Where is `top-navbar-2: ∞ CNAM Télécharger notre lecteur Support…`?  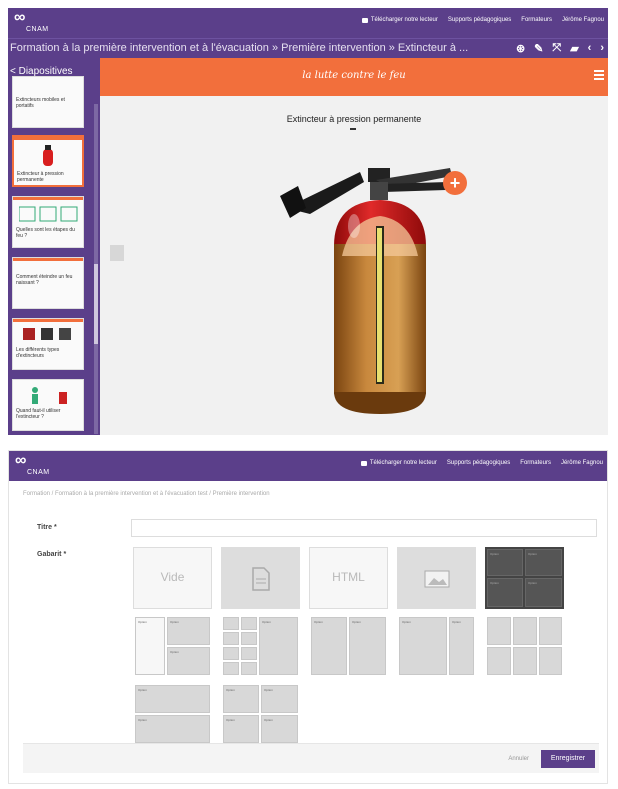
top-navbar-2: ∞ CNAM Télécharger notre lecteur Support… is located at coordinates (308, 466).